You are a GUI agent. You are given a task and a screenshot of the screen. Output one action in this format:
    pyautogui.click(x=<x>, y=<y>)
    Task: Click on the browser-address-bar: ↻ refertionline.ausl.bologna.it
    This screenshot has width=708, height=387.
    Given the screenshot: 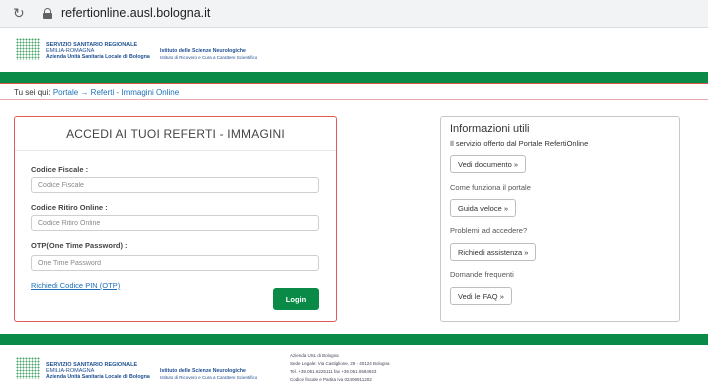 What is the action you would take?
    pyautogui.click(x=354, y=14)
    